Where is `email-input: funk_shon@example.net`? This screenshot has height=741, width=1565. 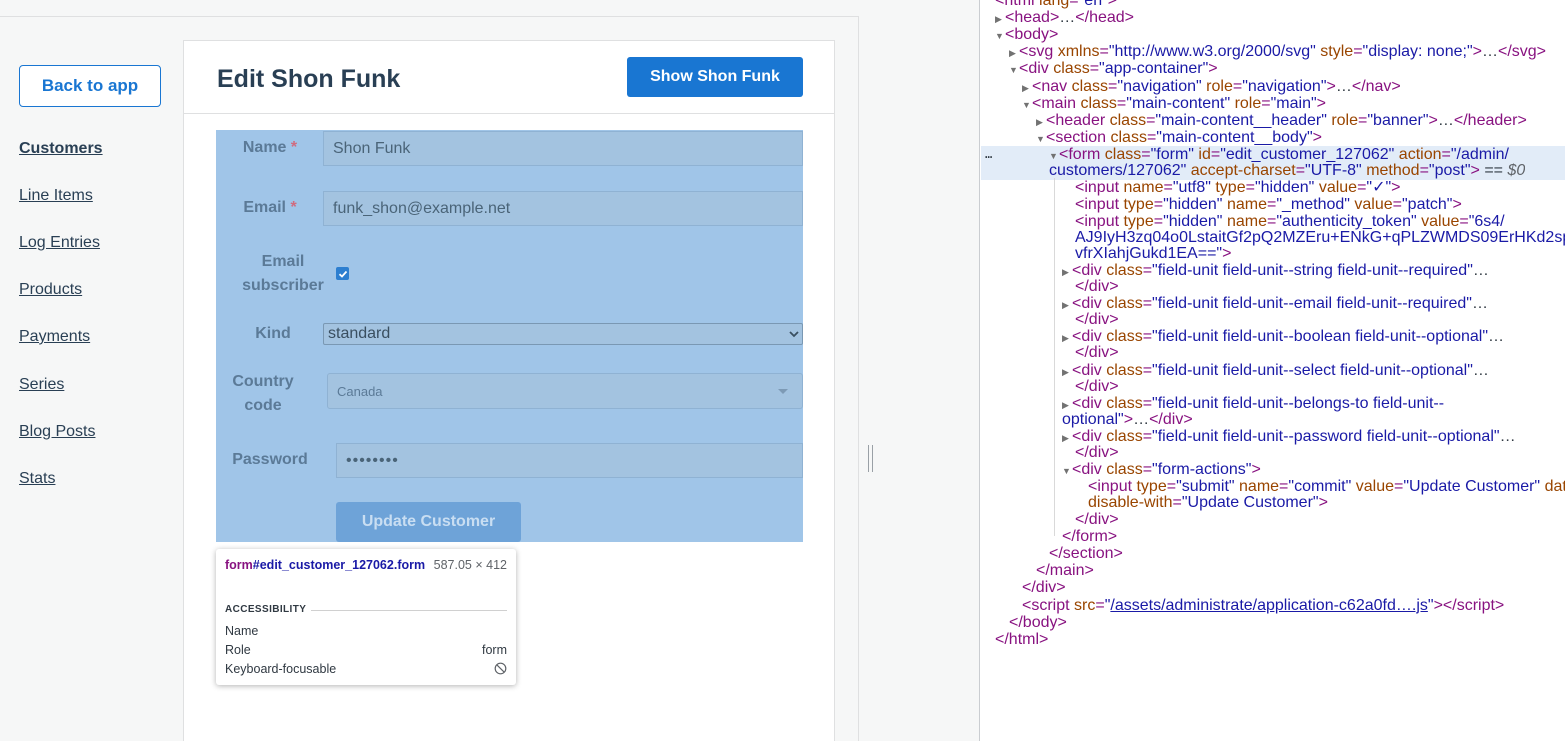
email-input: funk_shon@example.net is located at coordinates (563, 208).